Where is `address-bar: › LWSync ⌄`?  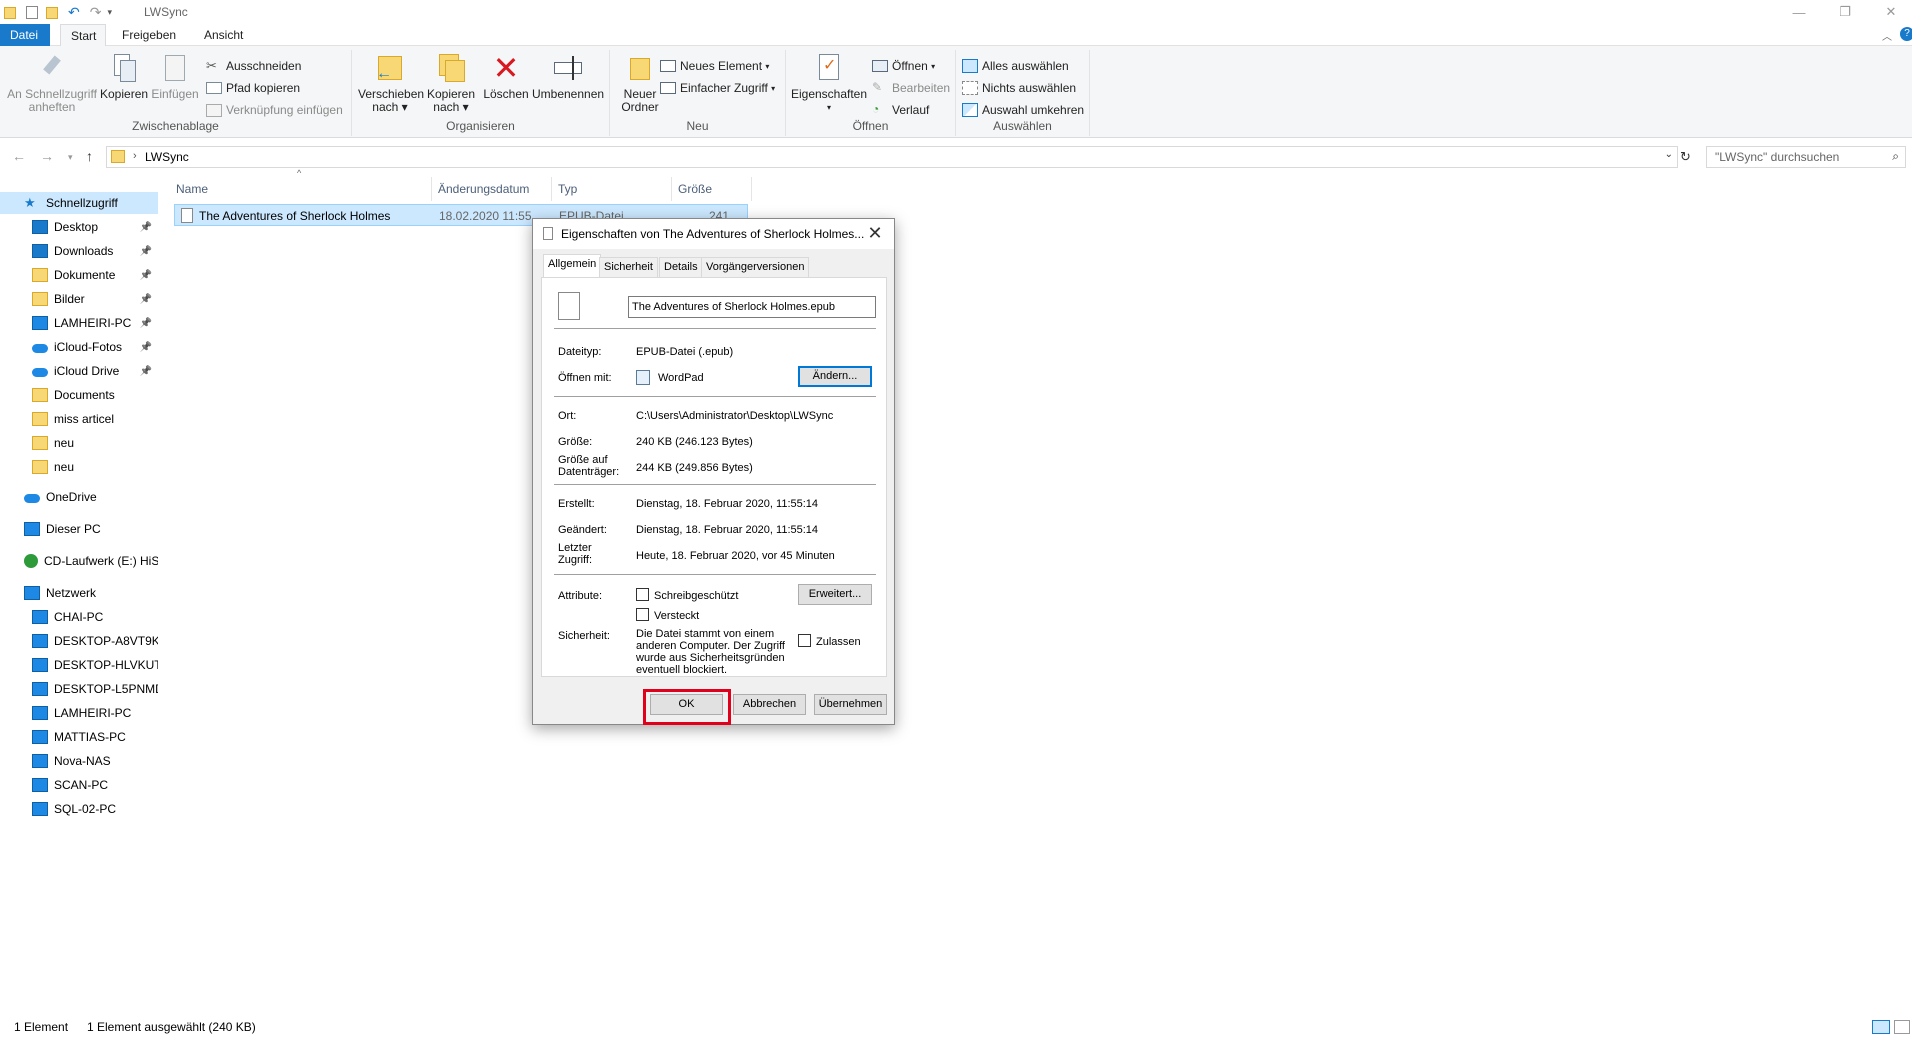 address-bar: › LWSync ⌄ is located at coordinates (892, 157).